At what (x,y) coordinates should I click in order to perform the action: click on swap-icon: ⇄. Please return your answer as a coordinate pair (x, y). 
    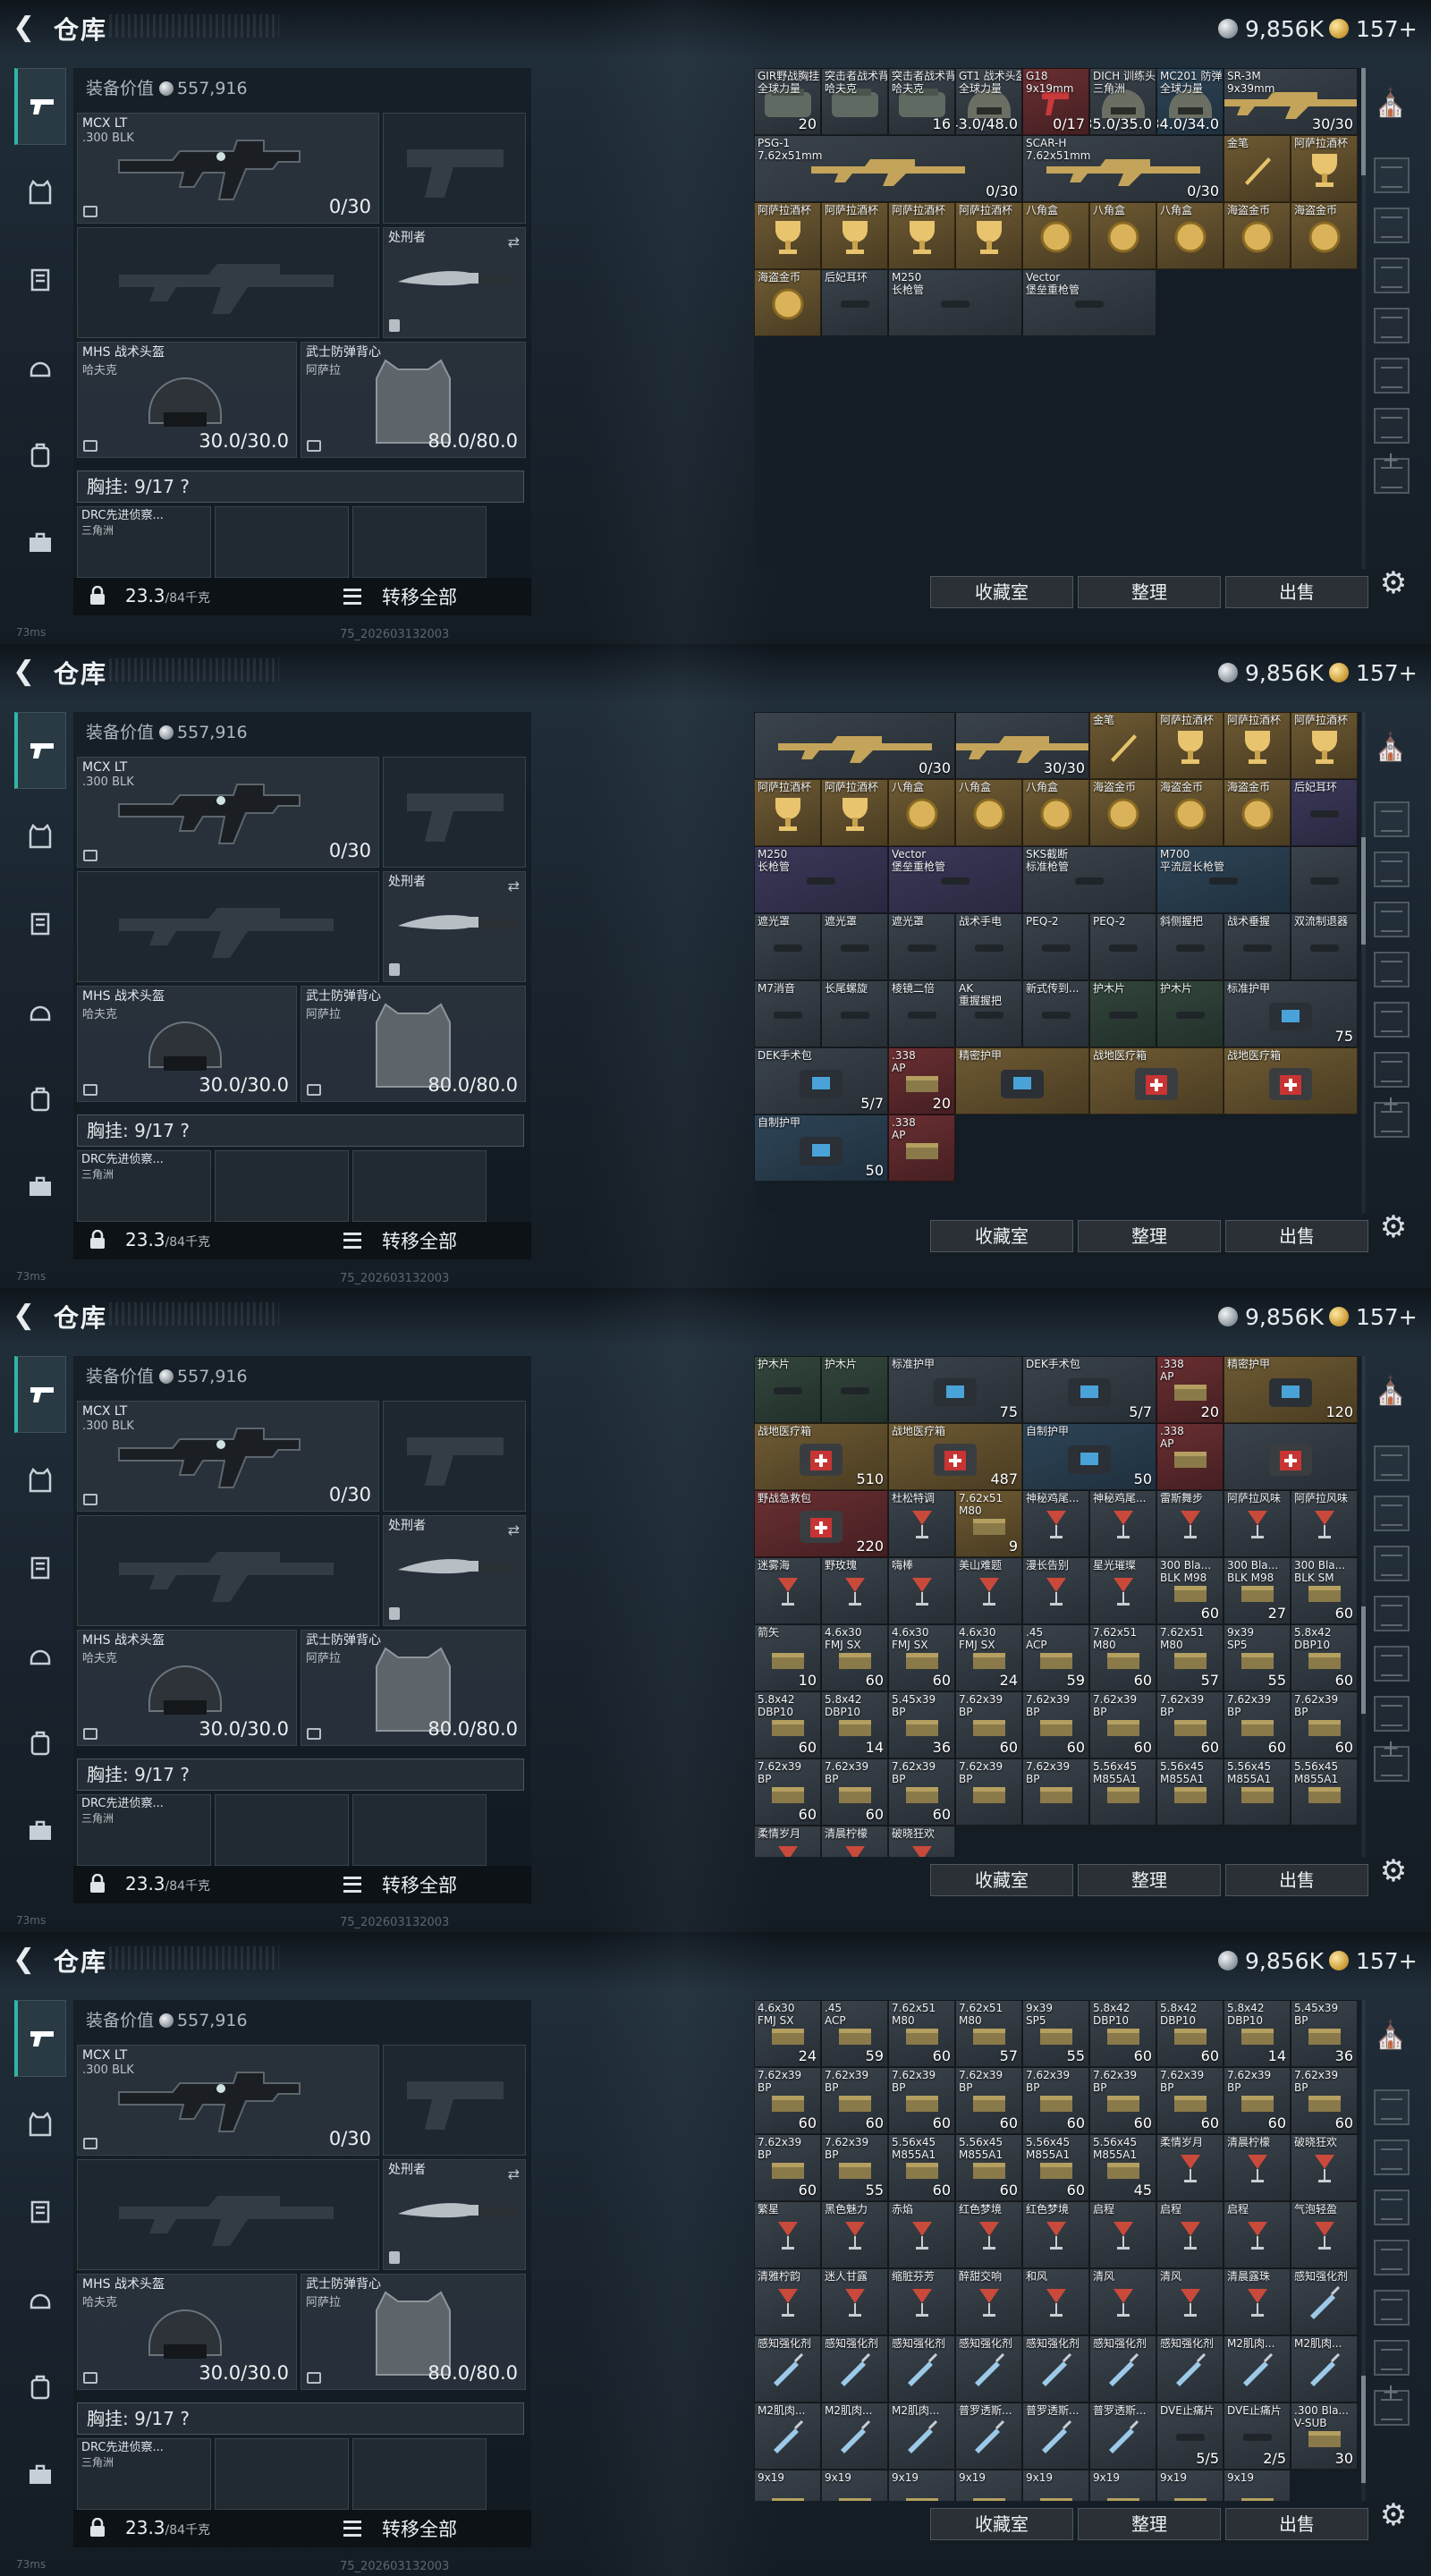
    Looking at the image, I should click on (514, 1529).